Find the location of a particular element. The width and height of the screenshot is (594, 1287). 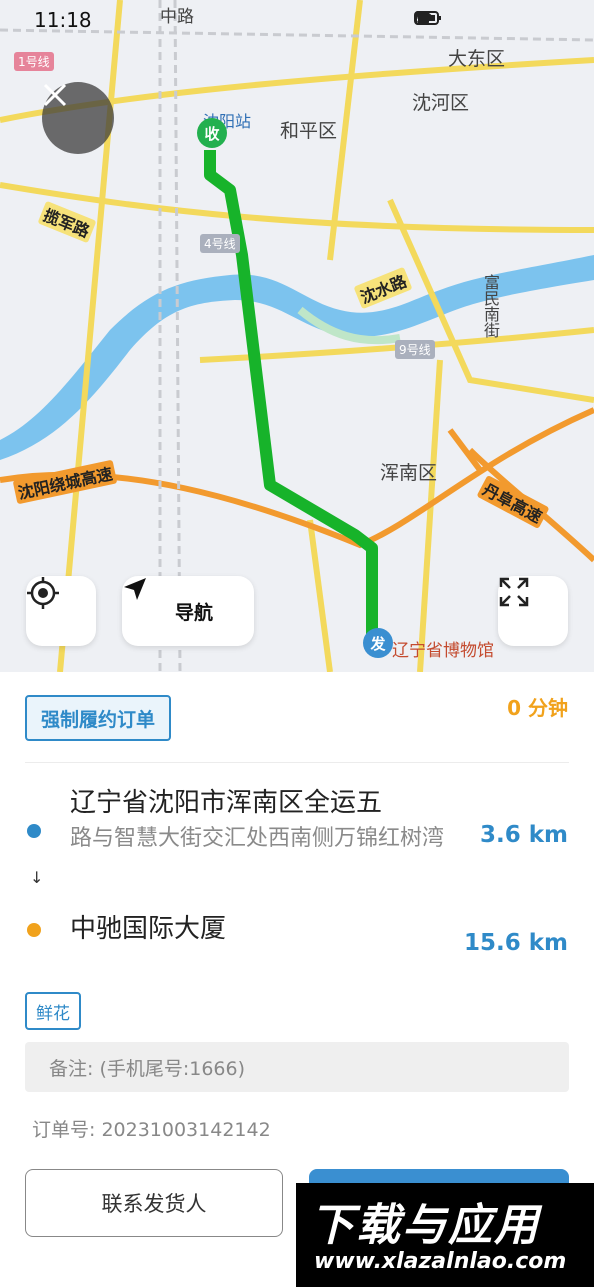

metro-label: 4号线 is located at coordinates (220, 243).